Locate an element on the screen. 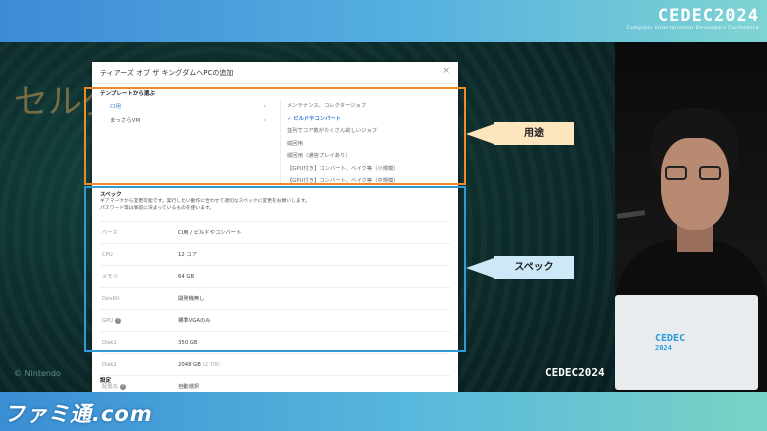 This screenshot has width=767, height=431. usage-callout: 用途 is located at coordinates (534, 133).